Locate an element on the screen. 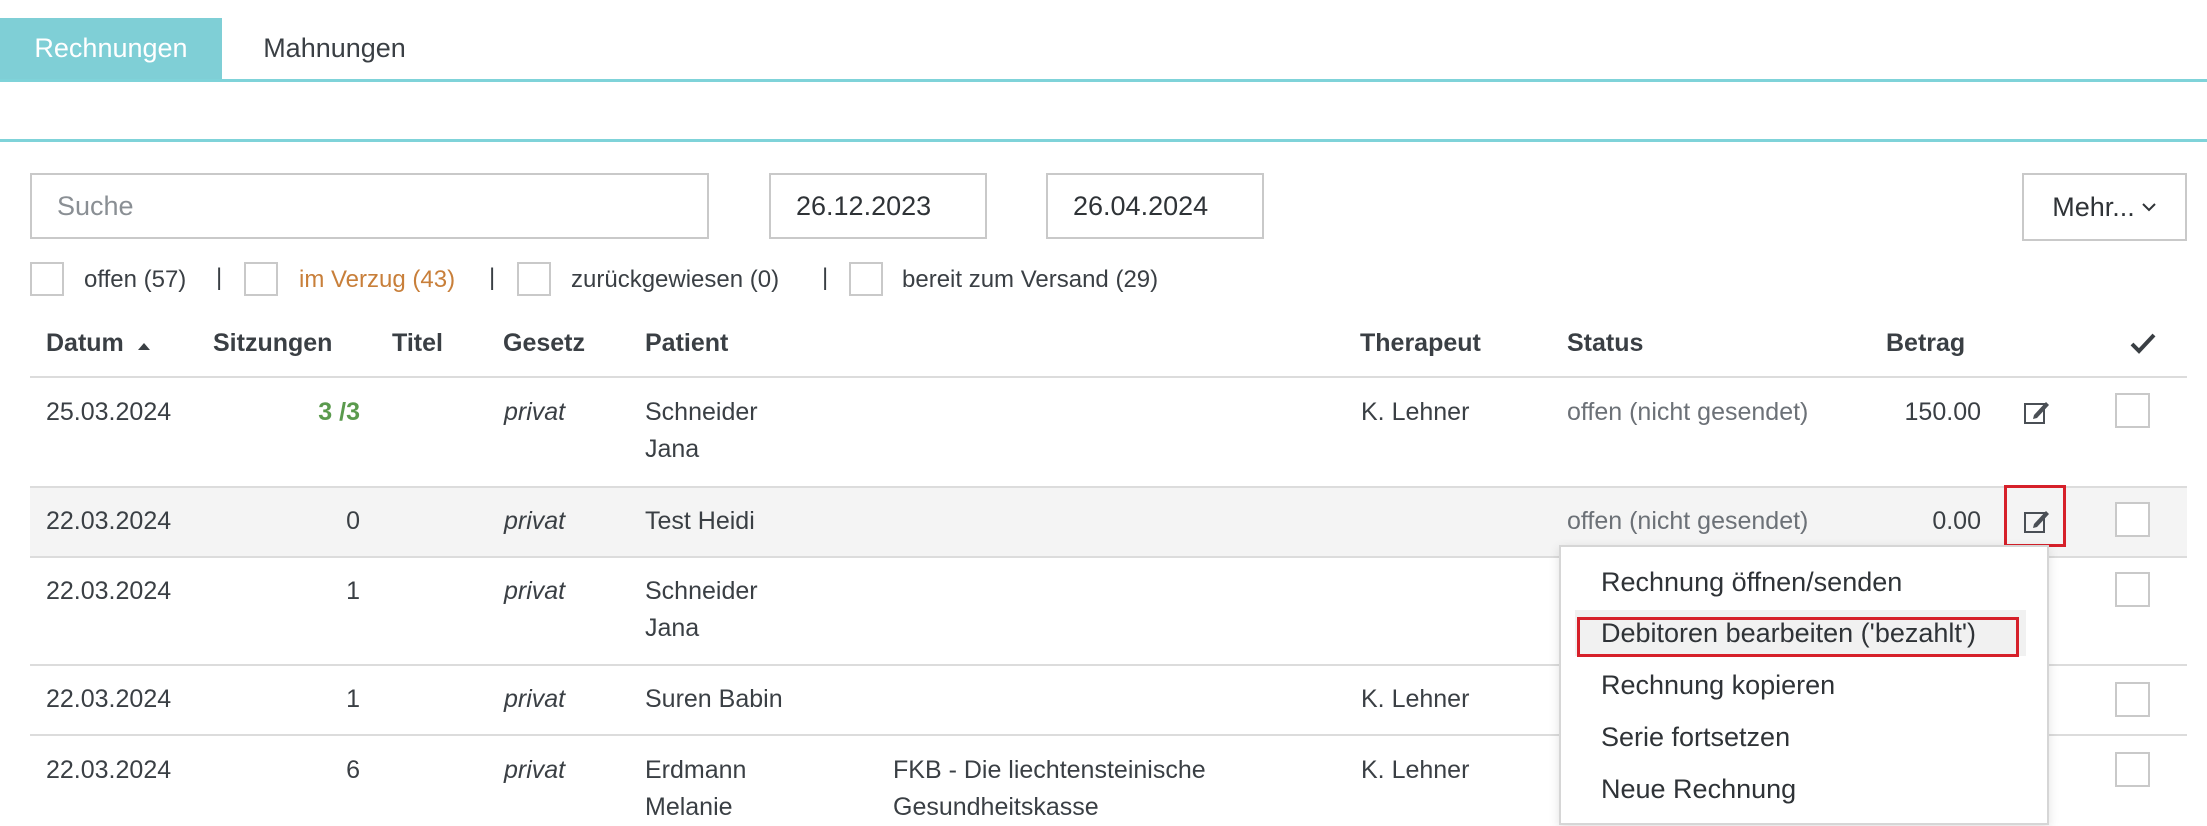 This screenshot has width=2207, height=826. menu-item-open-send: Rechnung öffnen/senden is located at coordinates (1751, 582).